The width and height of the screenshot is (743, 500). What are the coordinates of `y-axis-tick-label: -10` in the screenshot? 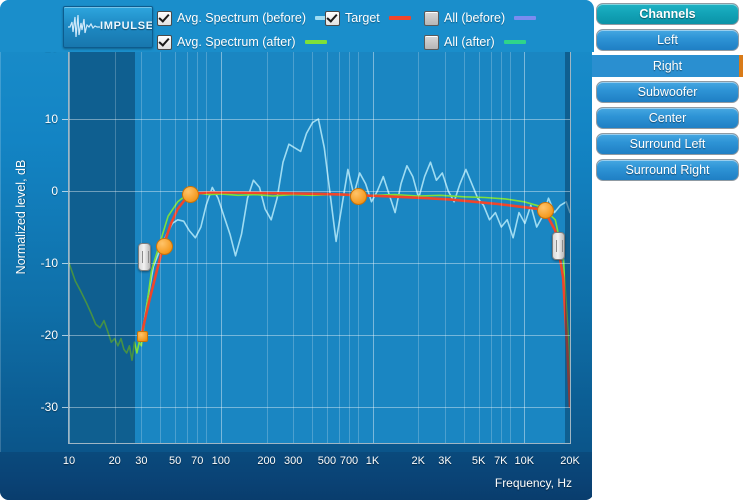 It's located at (49, 263).